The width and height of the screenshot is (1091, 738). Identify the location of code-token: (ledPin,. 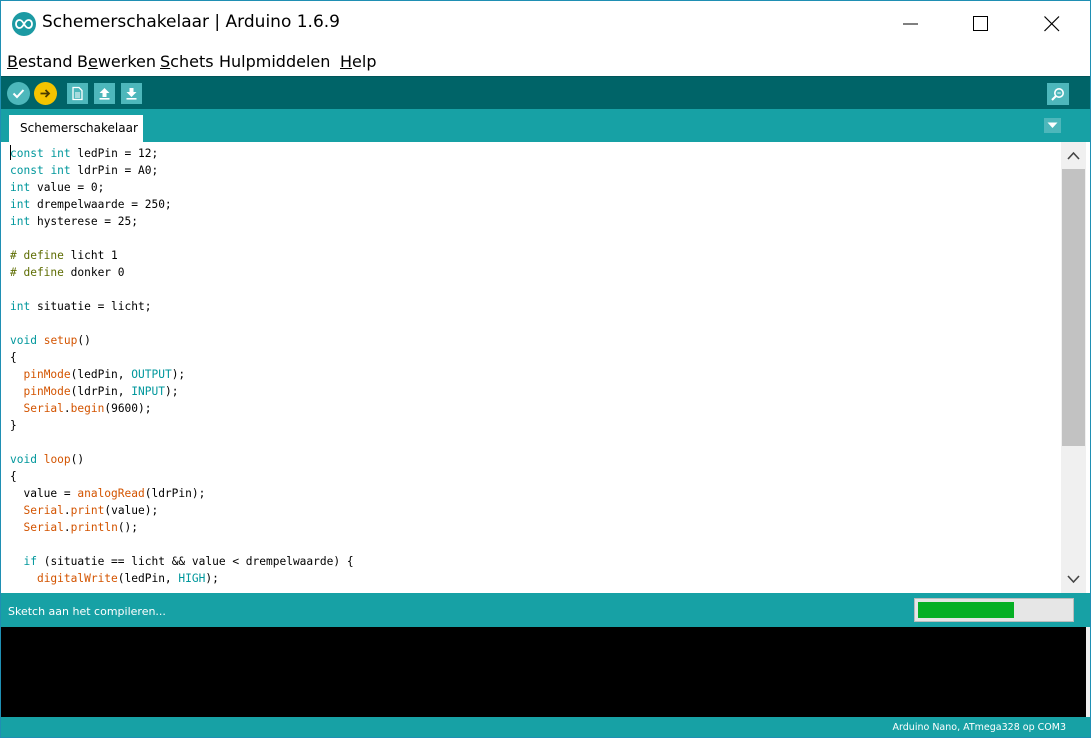
(101, 374).